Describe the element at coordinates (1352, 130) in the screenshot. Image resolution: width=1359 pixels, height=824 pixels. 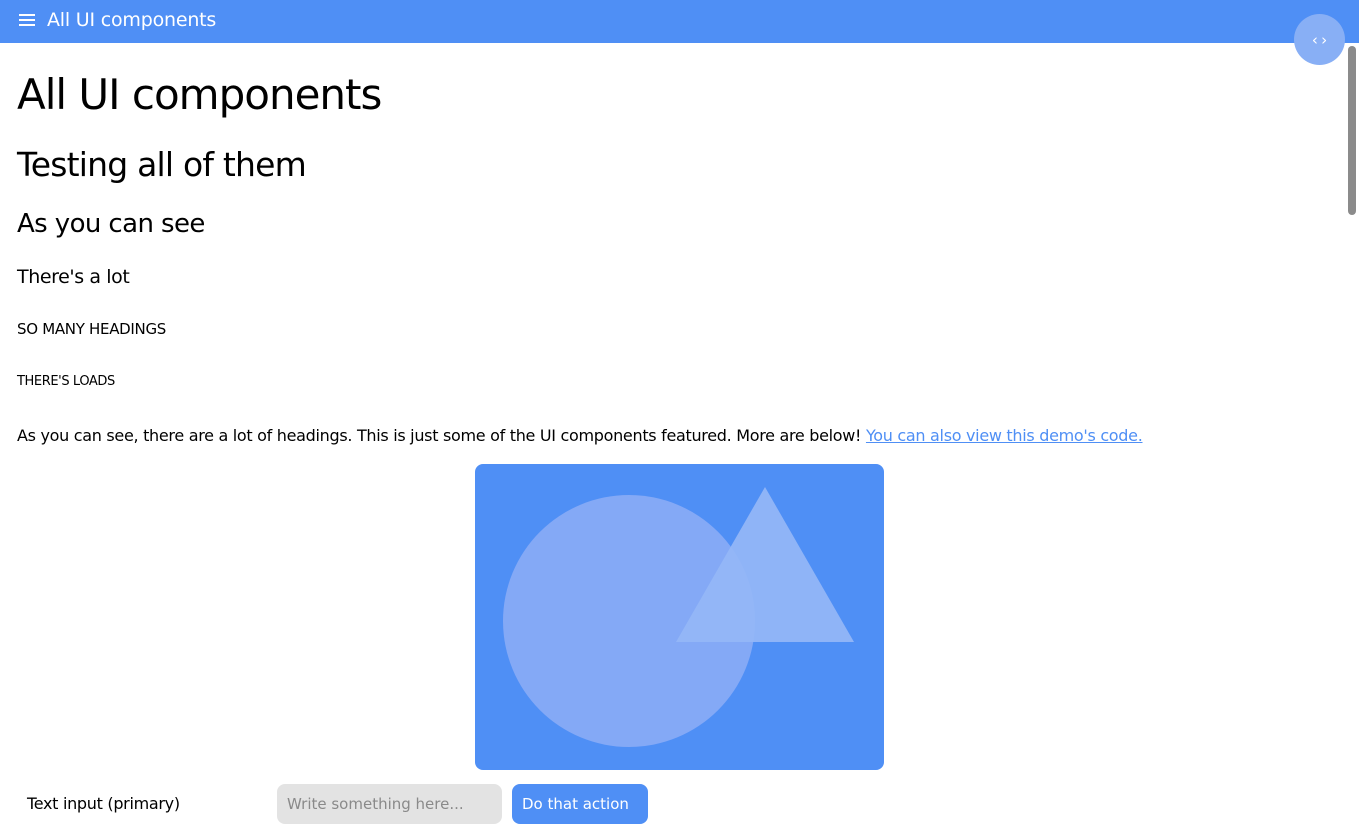
I see `scrollbar-thumb` at that location.